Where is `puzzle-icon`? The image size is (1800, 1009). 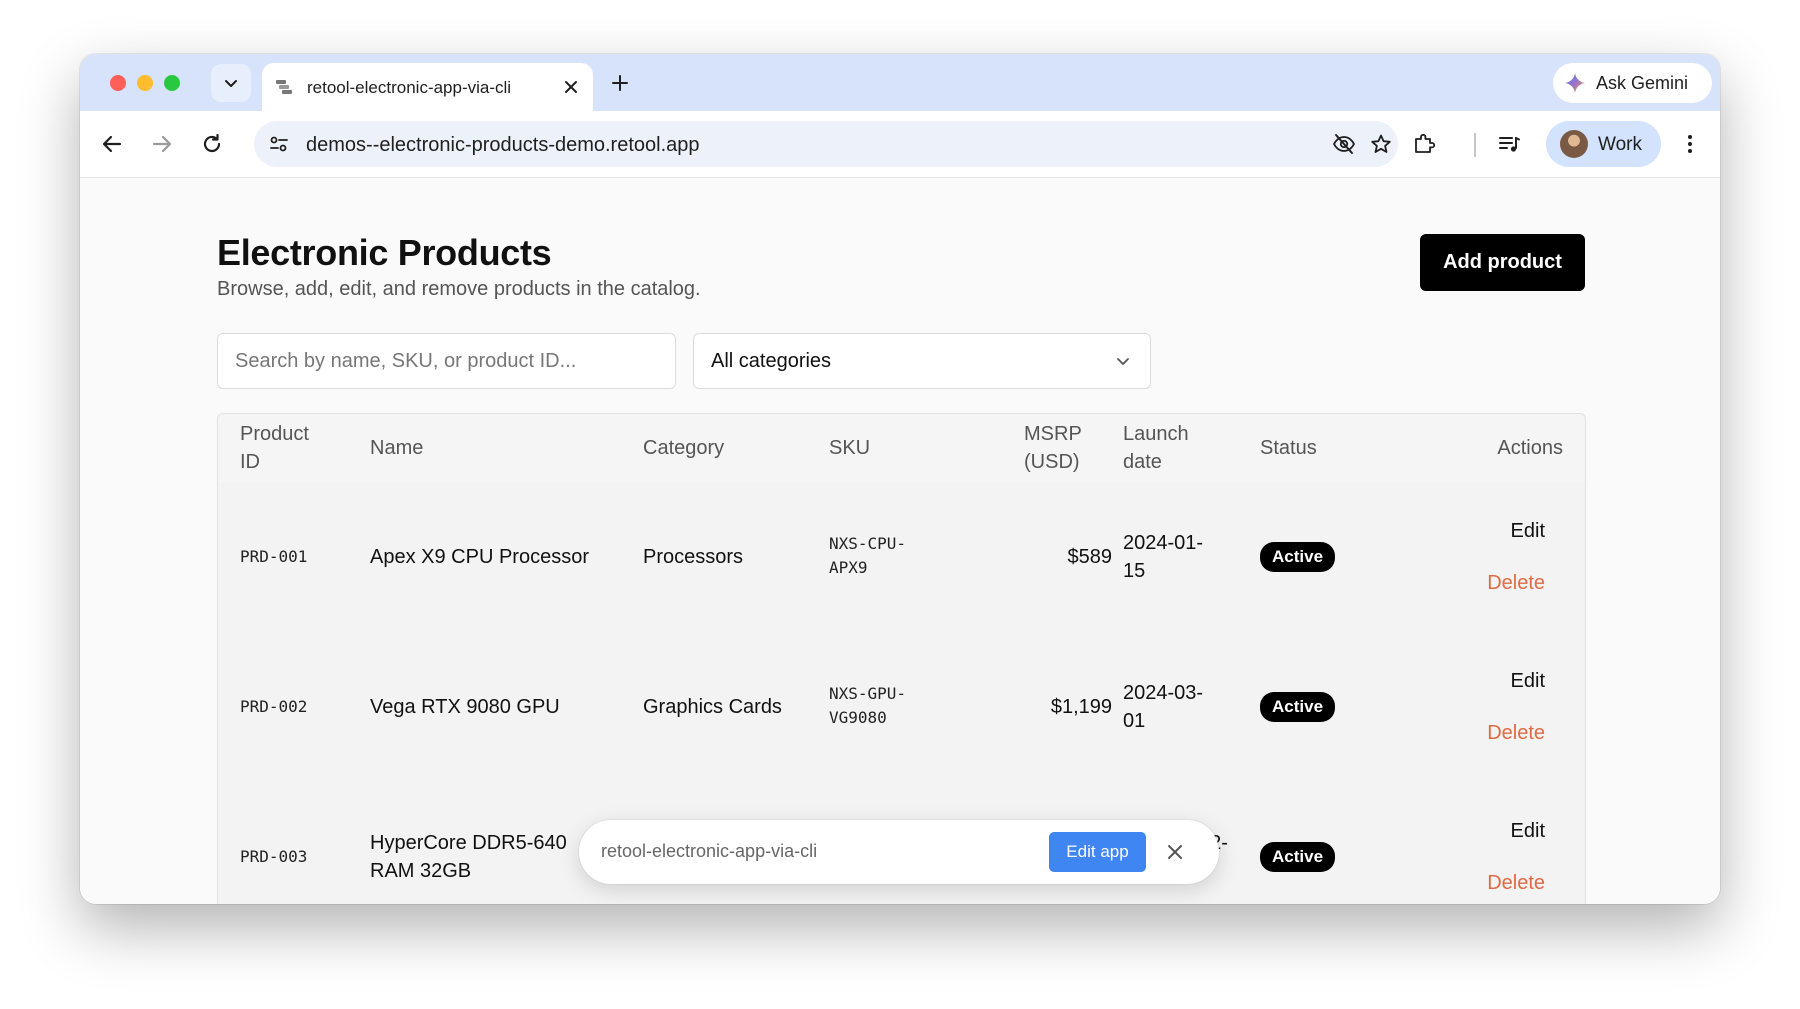
puzzle-icon is located at coordinates (1425, 143).